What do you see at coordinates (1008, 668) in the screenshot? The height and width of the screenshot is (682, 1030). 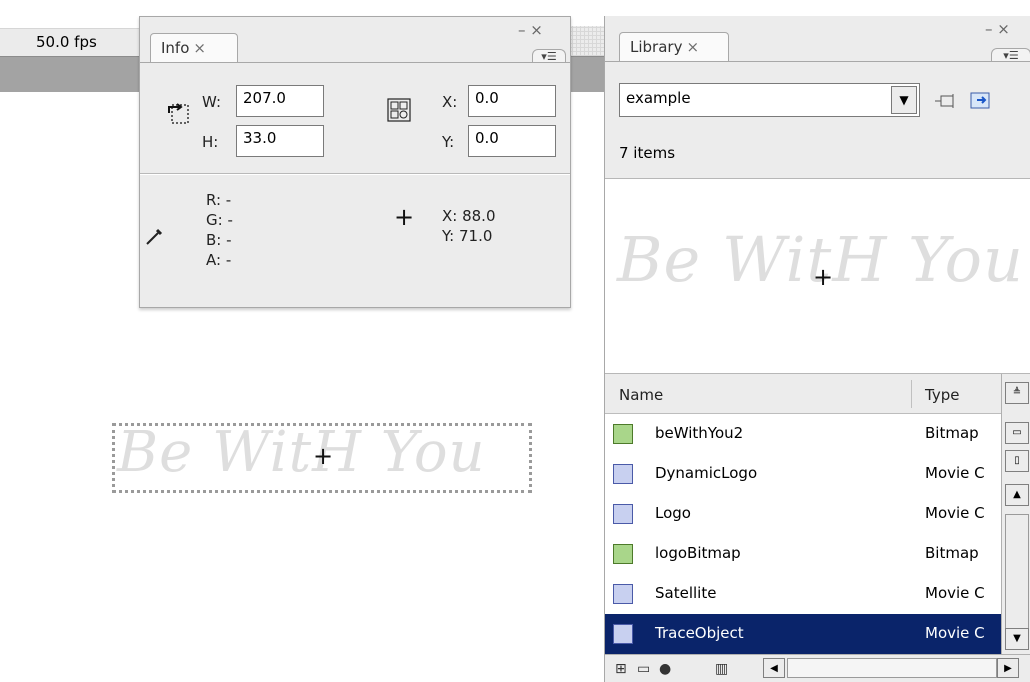 I see `scroll-right-icon: ▶` at bounding box center [1008, 668].